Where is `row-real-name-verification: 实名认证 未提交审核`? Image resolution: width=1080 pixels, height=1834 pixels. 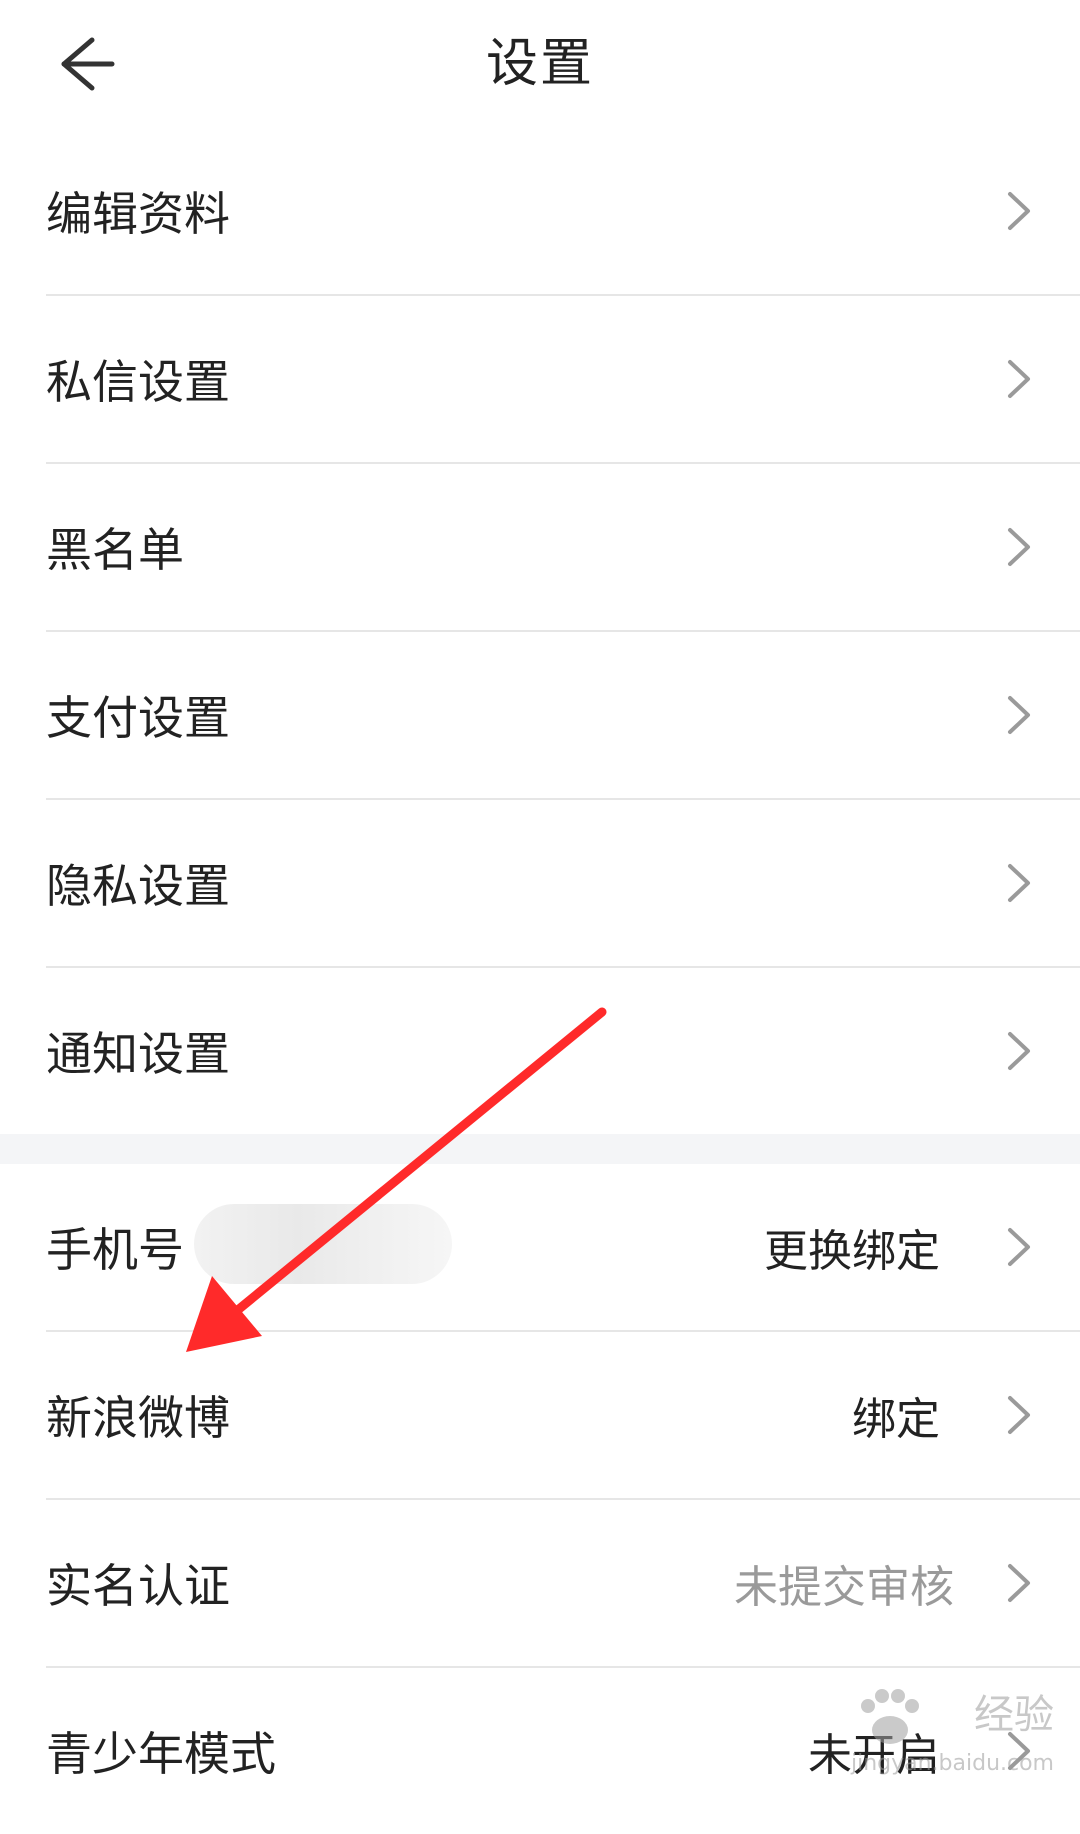
row-real-name-verification: 实名认证 未提交审核 is located at coordinates (540, 1583).